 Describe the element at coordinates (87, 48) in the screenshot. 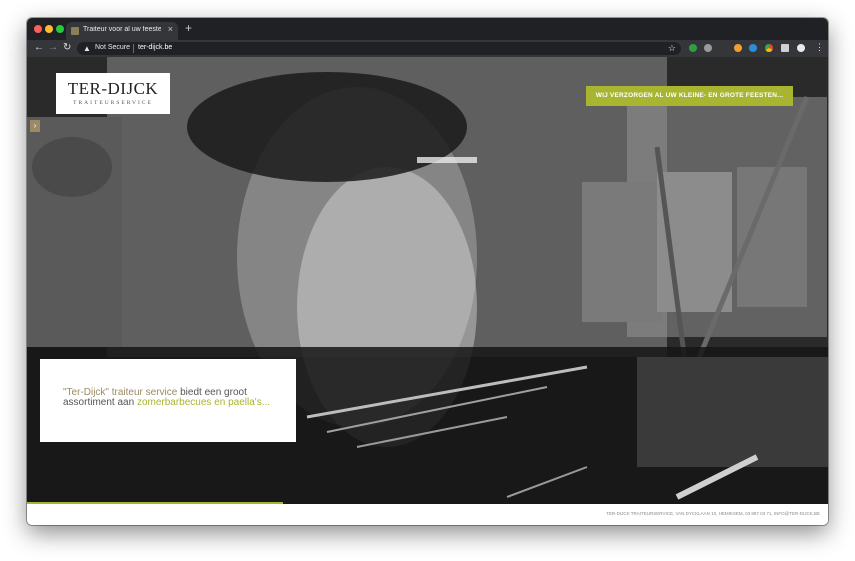

I see `warning-icon: ▲` at that location.